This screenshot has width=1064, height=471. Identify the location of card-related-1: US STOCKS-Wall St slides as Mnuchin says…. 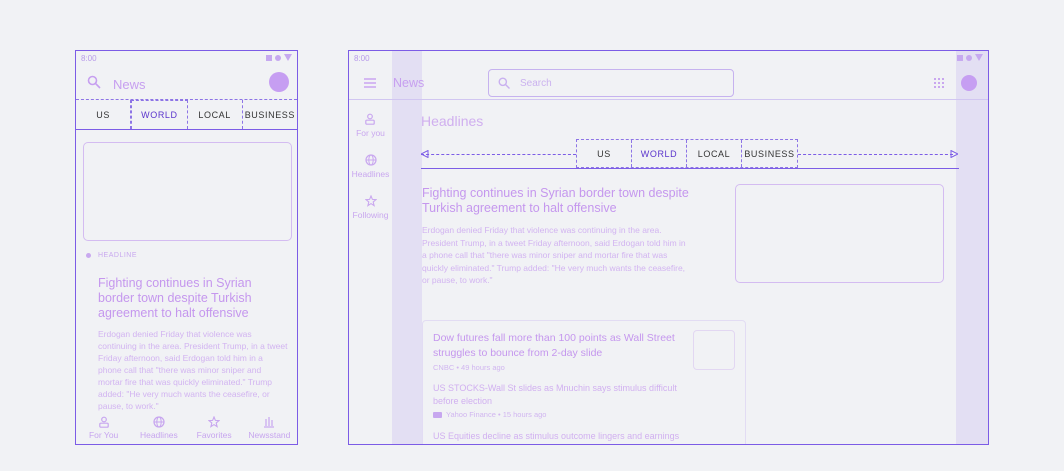
(558, 395).